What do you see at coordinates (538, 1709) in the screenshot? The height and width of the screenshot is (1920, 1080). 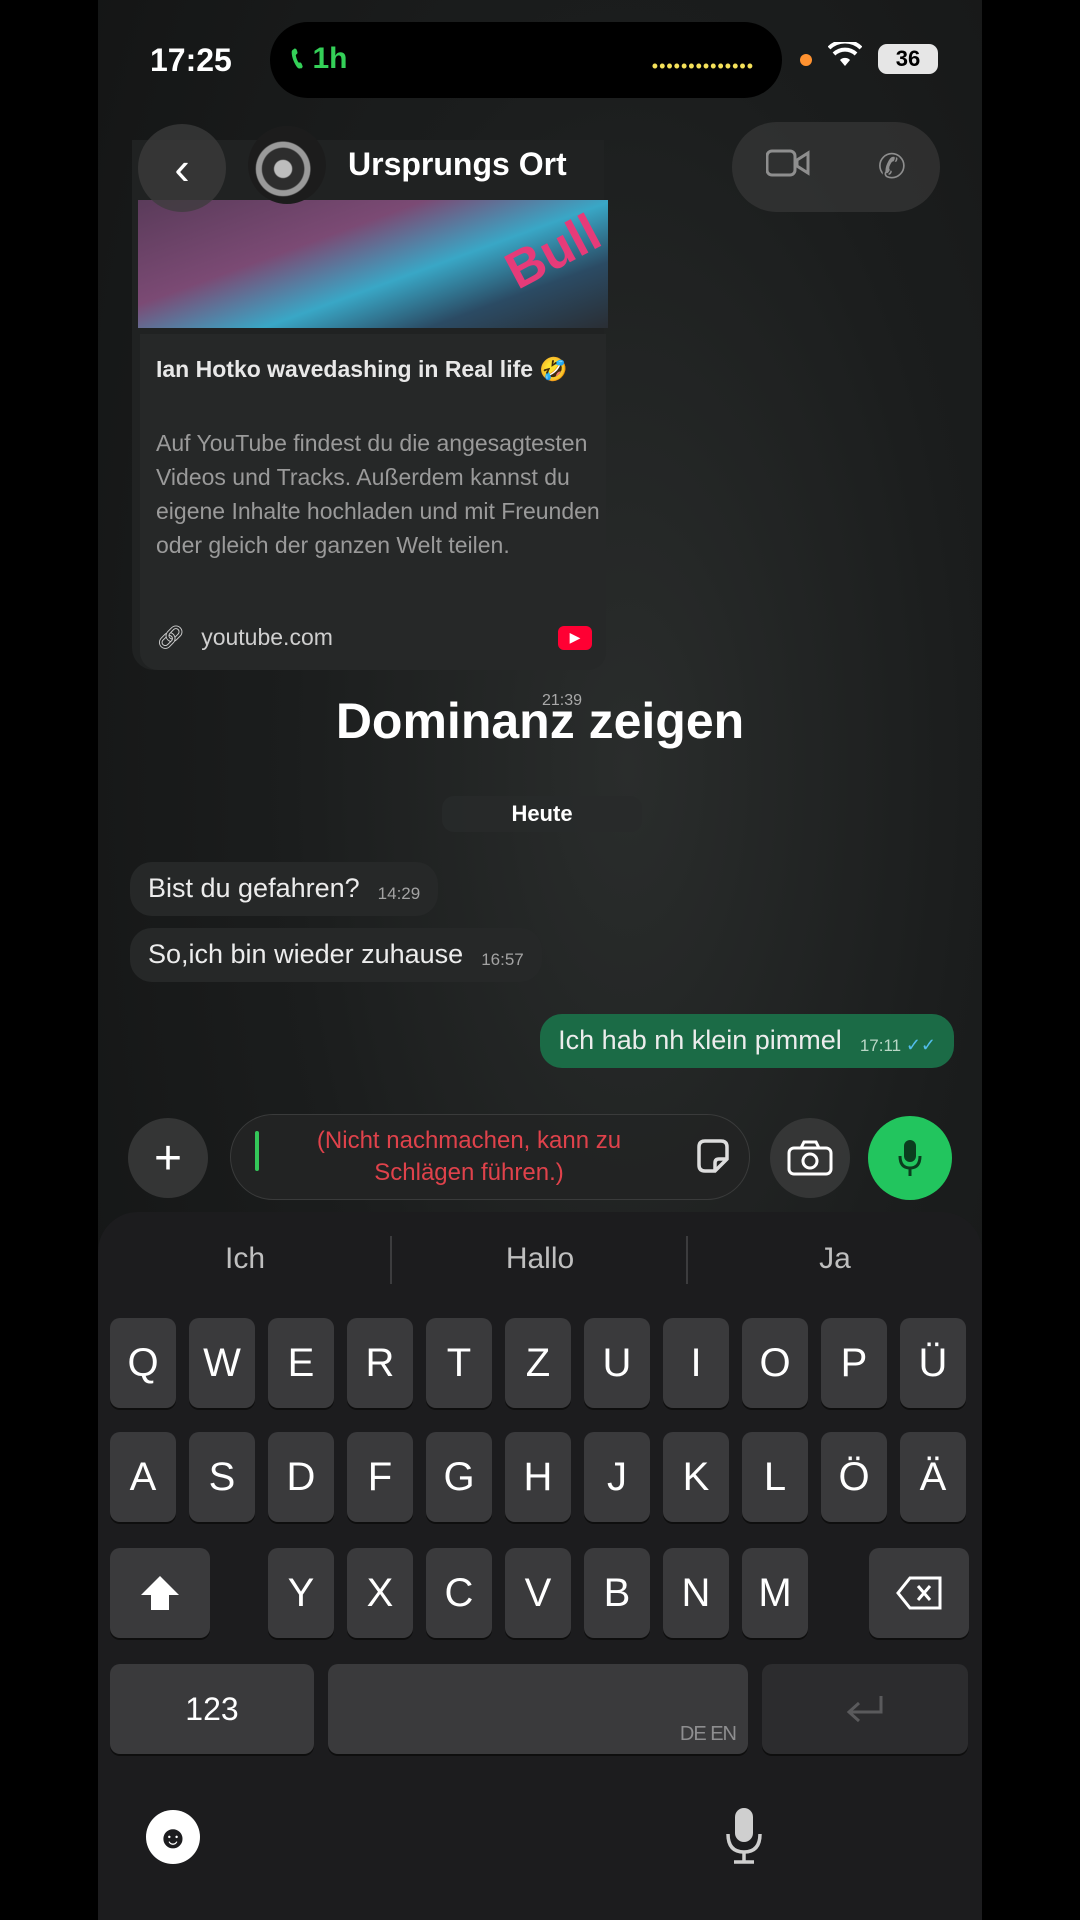 I see `space-key: DE EN` at bounding box center [538, 1709].